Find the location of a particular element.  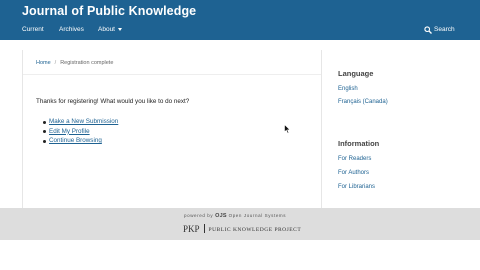

edit-profile-link: Edit My Profile is located at coordinates (69, 131).